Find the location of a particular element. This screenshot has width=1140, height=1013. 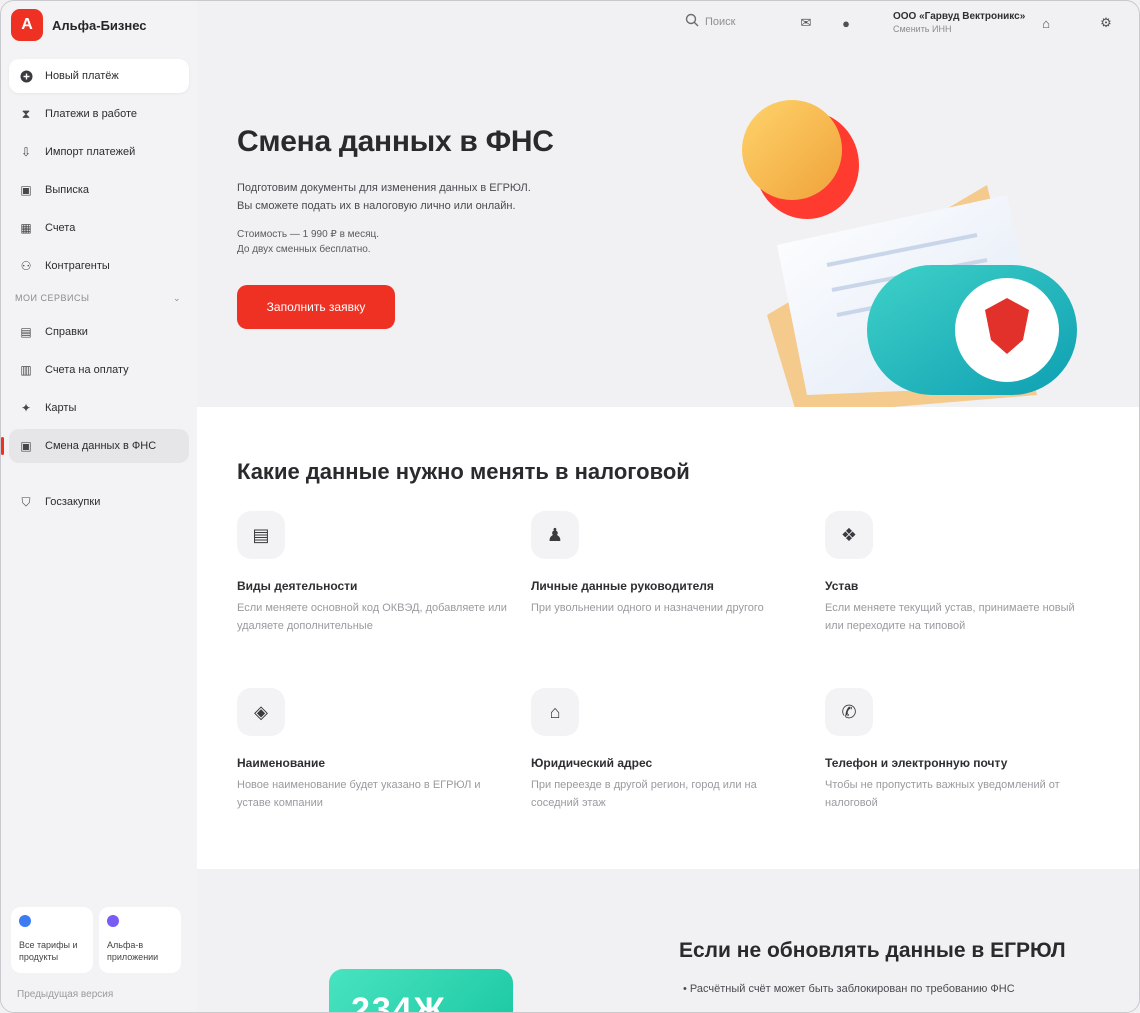

bell-icon: ● is located at coordinates (846, 23).